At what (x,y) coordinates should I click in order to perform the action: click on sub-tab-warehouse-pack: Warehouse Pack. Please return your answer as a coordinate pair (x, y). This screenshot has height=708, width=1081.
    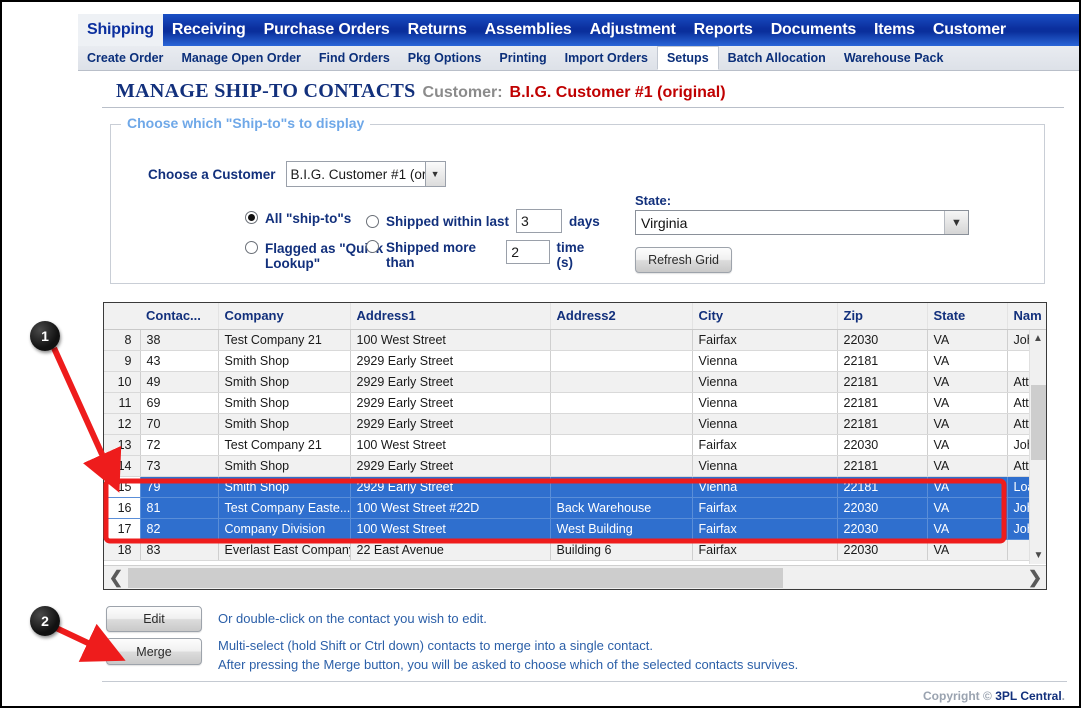
    Looking at the image, I should click on (894, 58).